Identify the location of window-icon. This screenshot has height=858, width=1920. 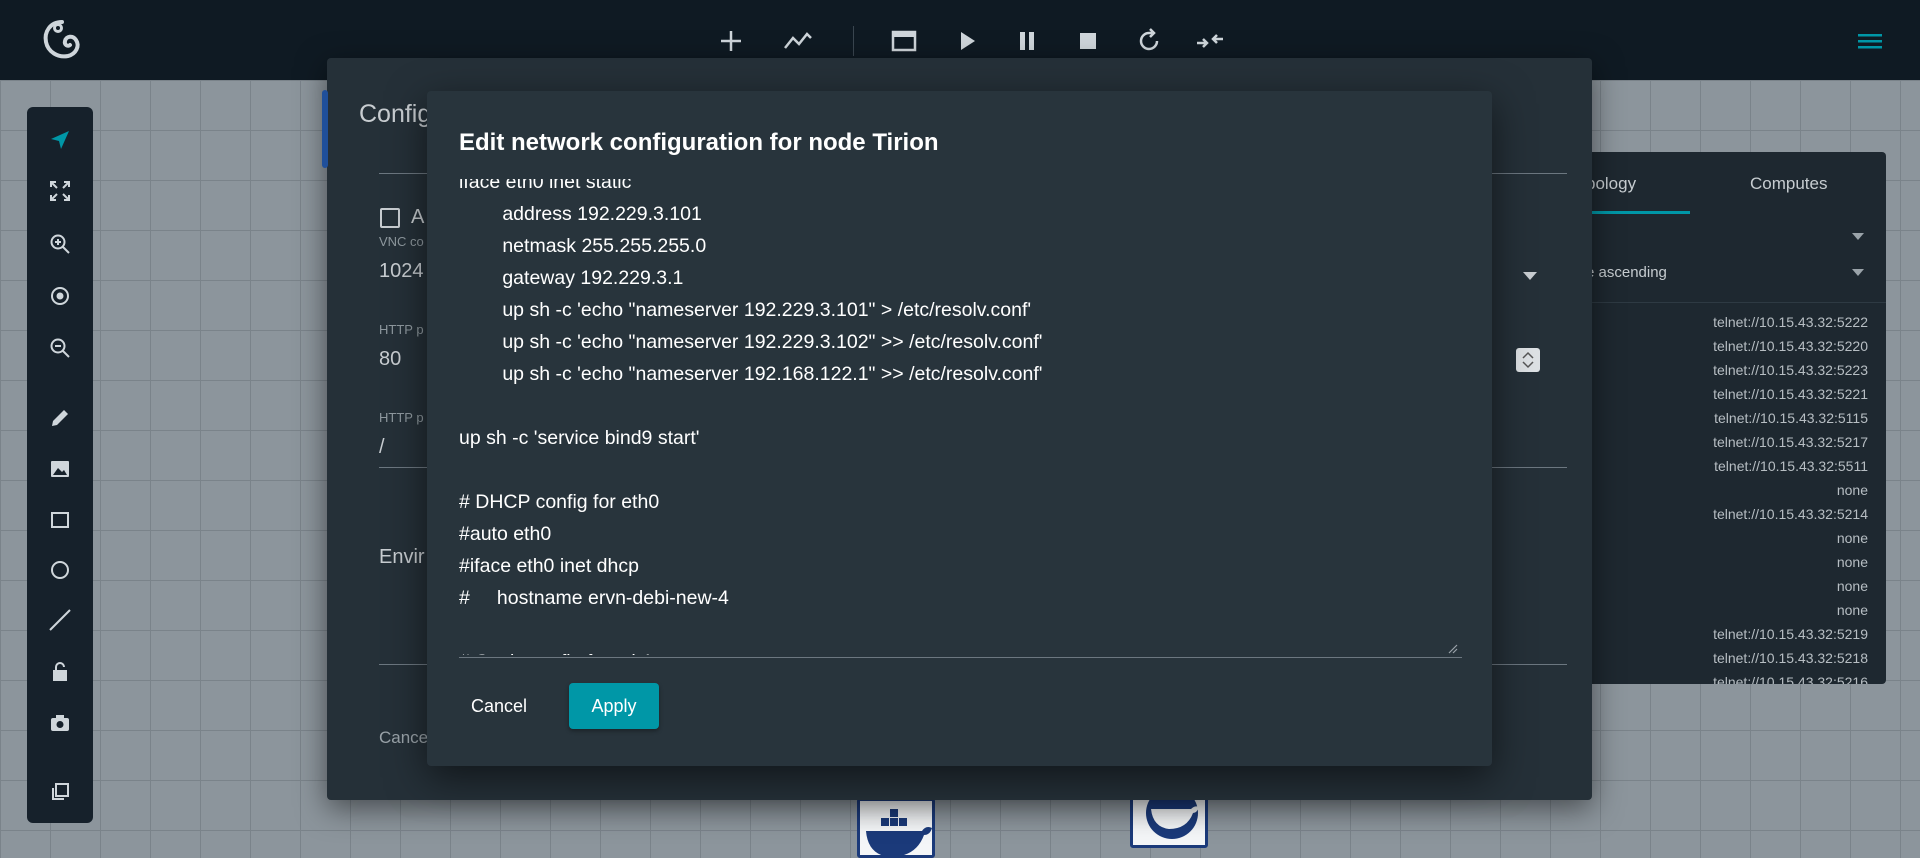
(904, 41).